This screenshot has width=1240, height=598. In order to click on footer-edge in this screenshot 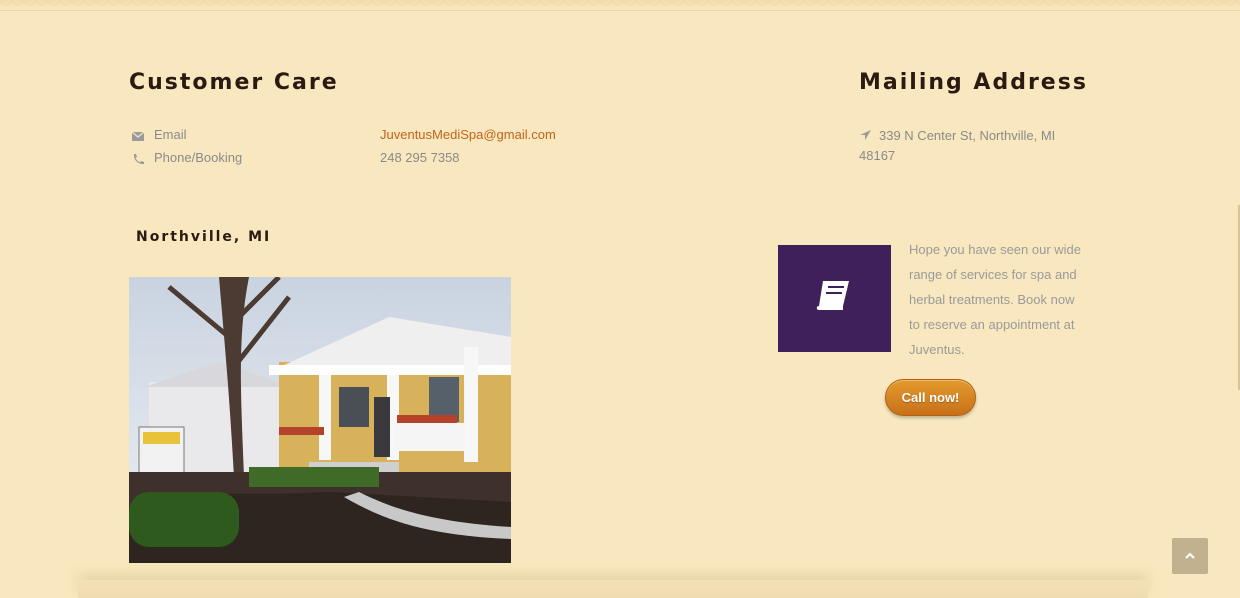, I will do `click(613, 589)`.